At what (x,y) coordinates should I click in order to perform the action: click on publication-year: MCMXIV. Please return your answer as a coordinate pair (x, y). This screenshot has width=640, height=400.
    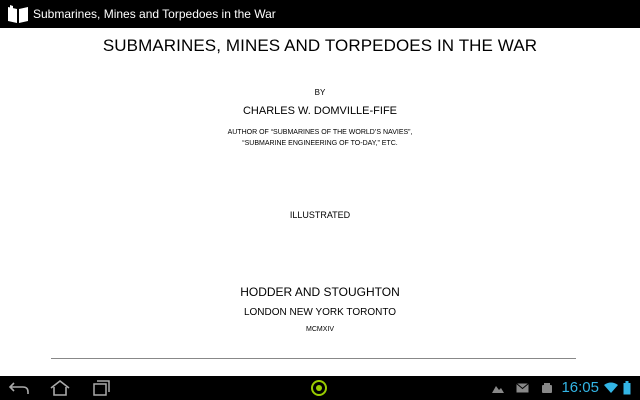
    Looking at the image, I should click on (320, 329).